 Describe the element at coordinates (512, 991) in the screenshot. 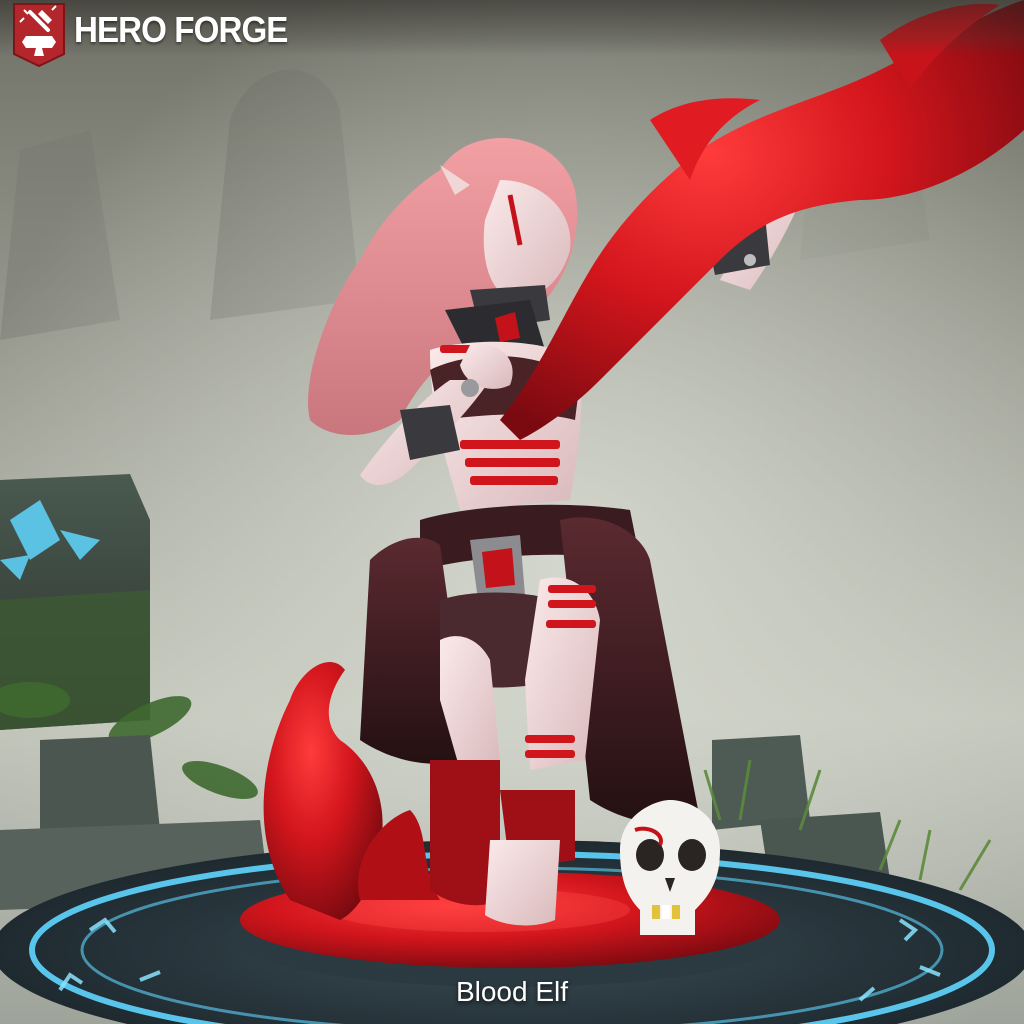

I see `miniature-name: Blood Elf` at that location.